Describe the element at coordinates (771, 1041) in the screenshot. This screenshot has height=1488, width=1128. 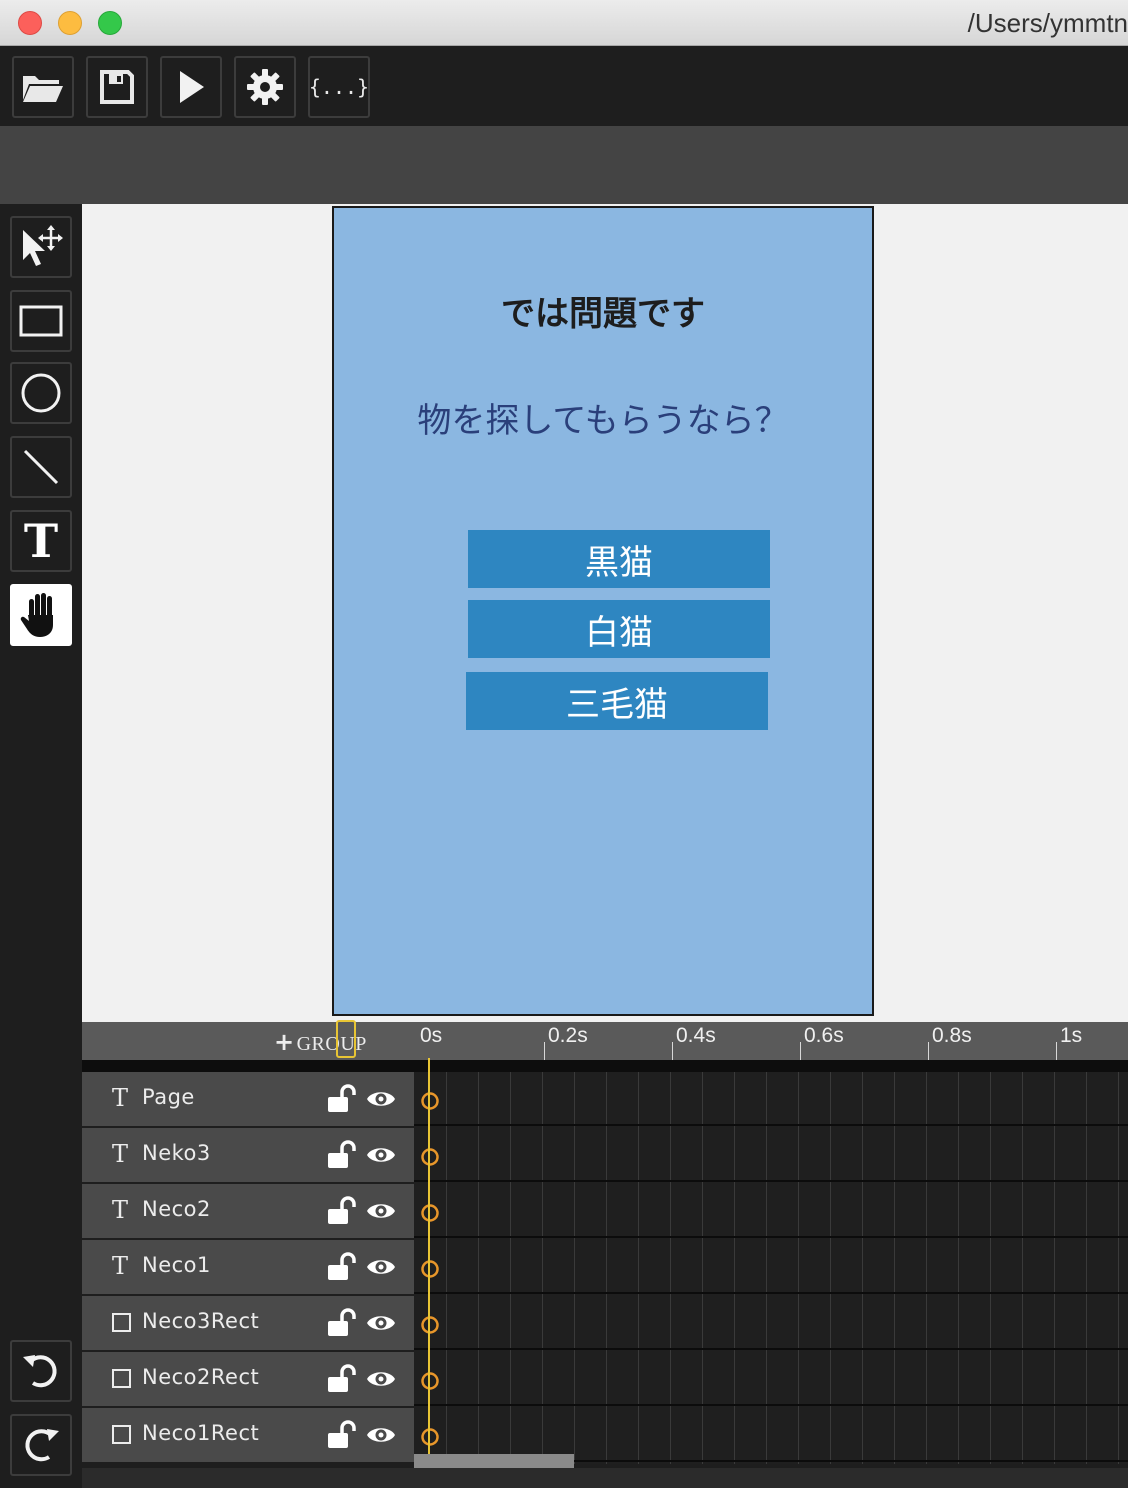
I see `time-ruler: 0s 0.2s 0.4s 0.6s 0.8s 1s` at that location.